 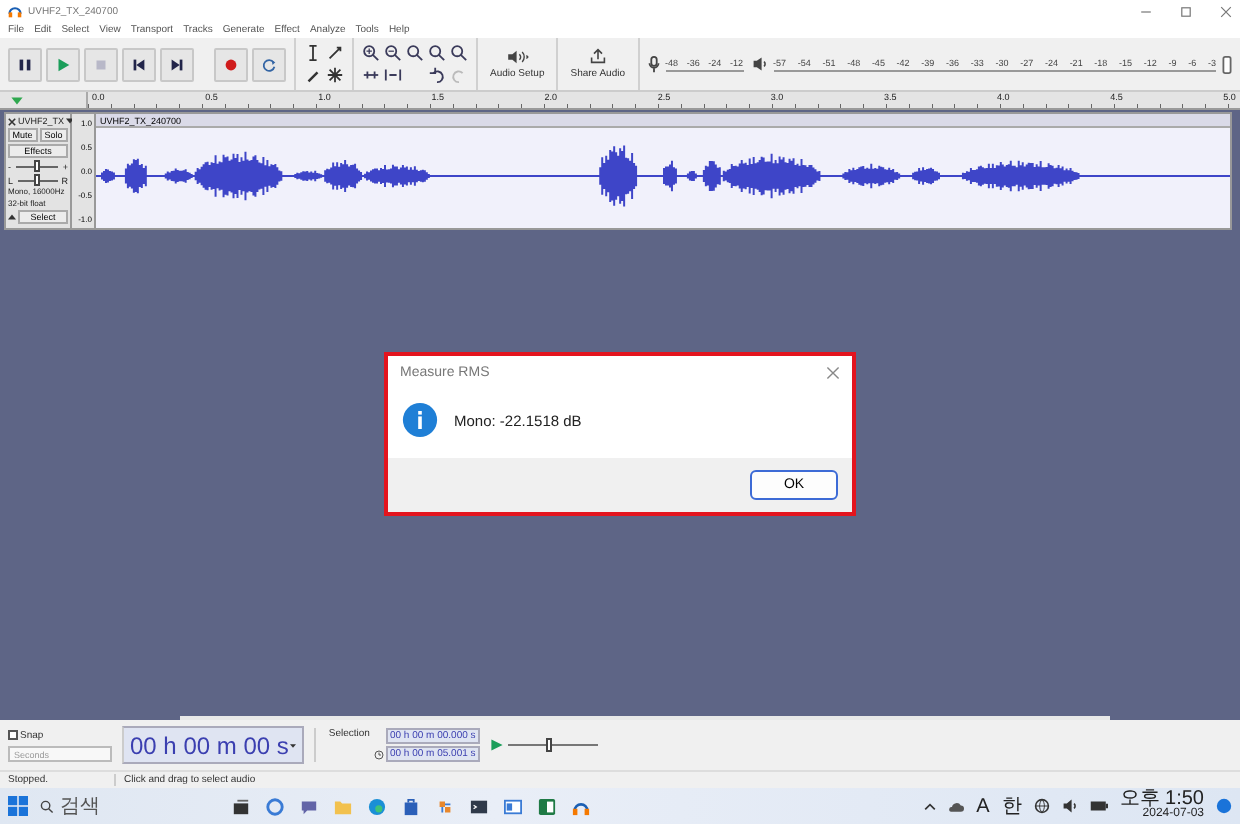 I want to click on gain-slider, so click(x=36, y=166).